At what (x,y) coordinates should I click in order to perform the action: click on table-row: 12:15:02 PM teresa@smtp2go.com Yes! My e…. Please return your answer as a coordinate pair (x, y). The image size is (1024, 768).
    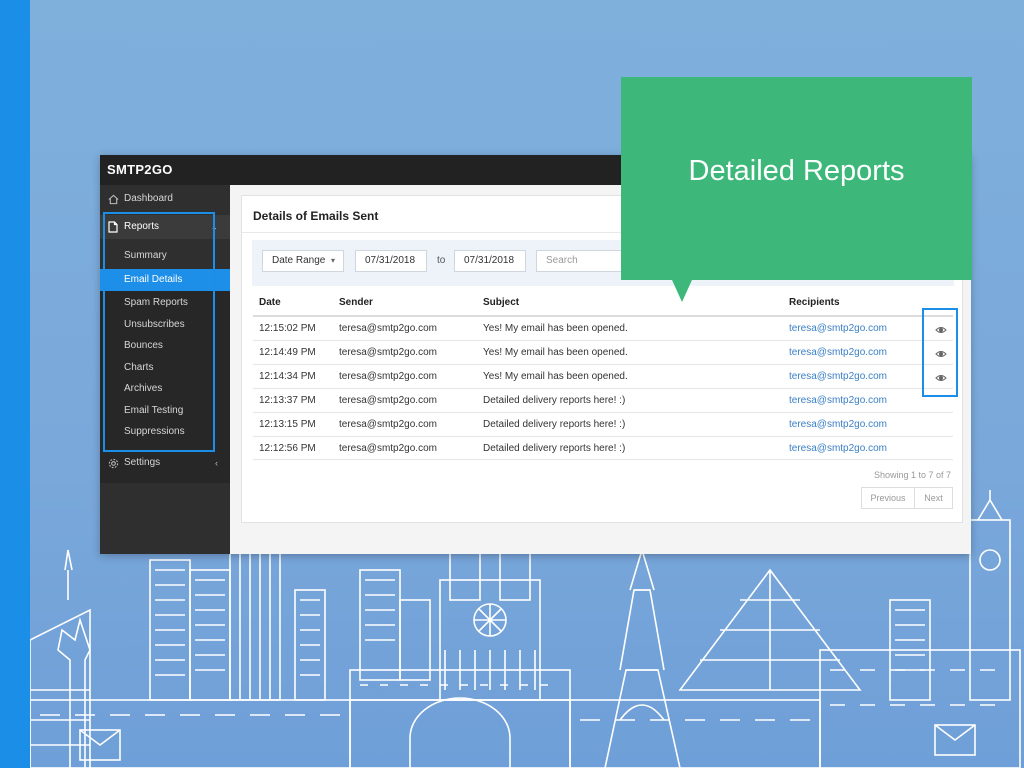
    Looking at the image, I should click on (603, 327).